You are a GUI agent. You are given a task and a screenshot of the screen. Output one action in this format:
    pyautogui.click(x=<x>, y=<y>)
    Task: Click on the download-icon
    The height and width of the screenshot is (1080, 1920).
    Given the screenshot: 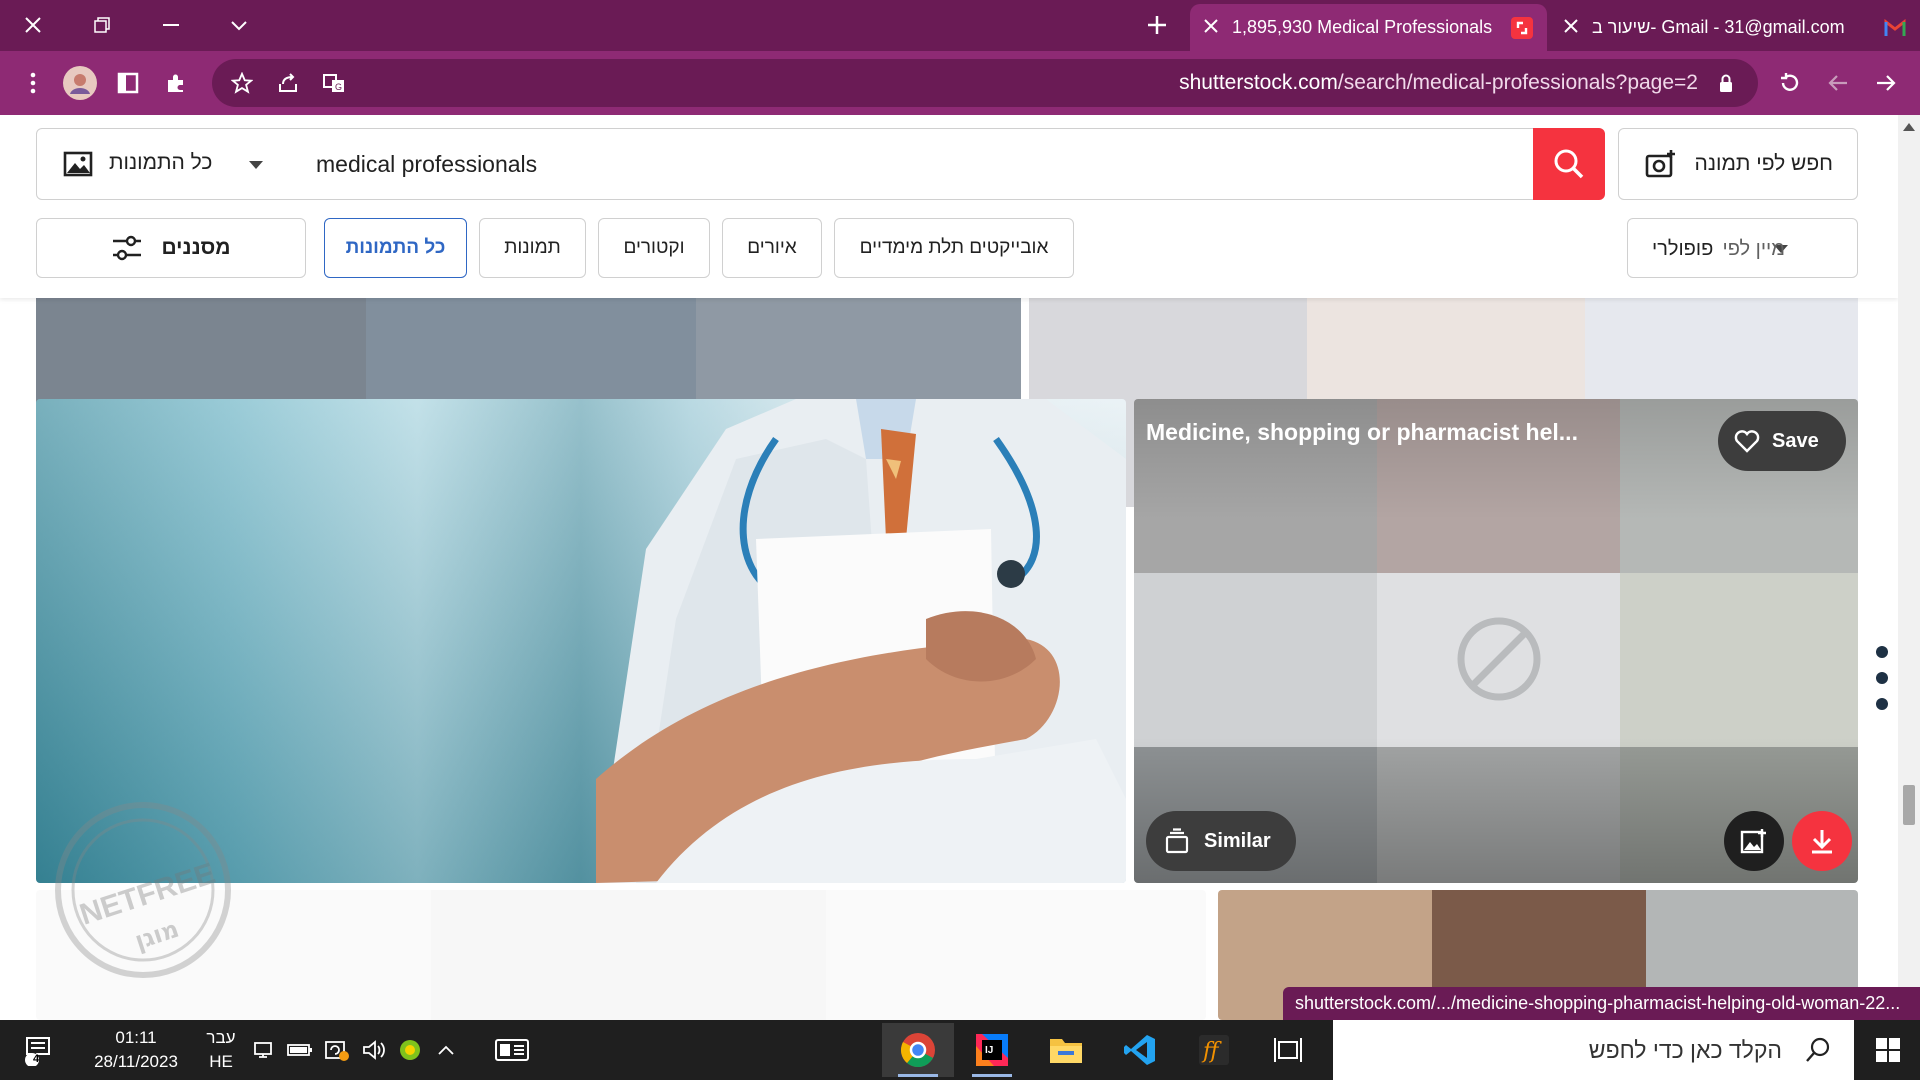 What is the action you would take?
    pyautogui.click(x=1822, y=841)
    